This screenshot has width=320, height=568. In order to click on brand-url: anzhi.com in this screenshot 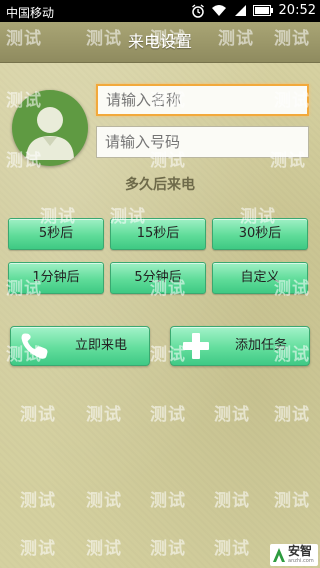, I will do `click(301, 560)`.